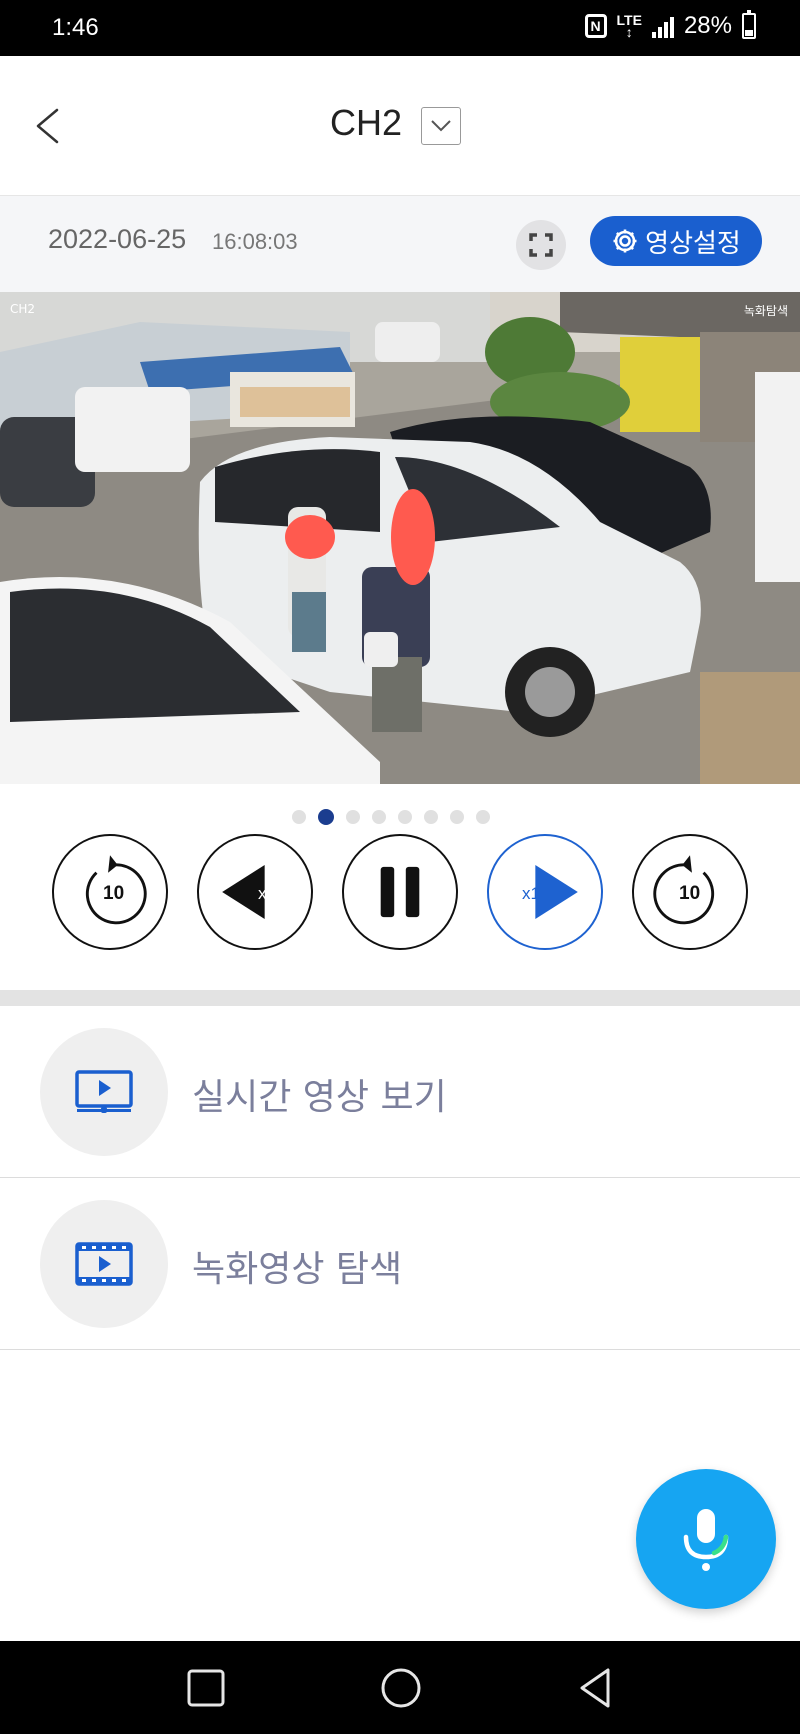 The image size is (800, 1734). I want to click on recents-icon, so click(206, 1688).